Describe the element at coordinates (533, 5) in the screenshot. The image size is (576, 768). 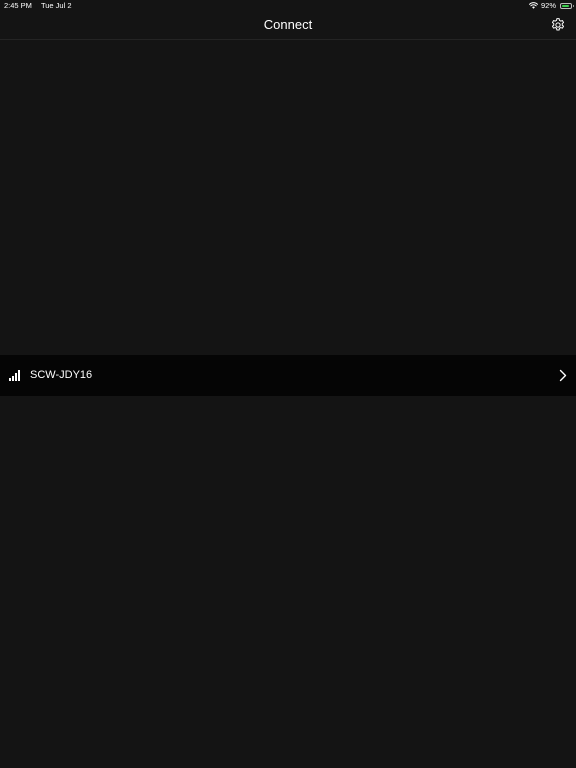
I see `wifi-icon` at that location.